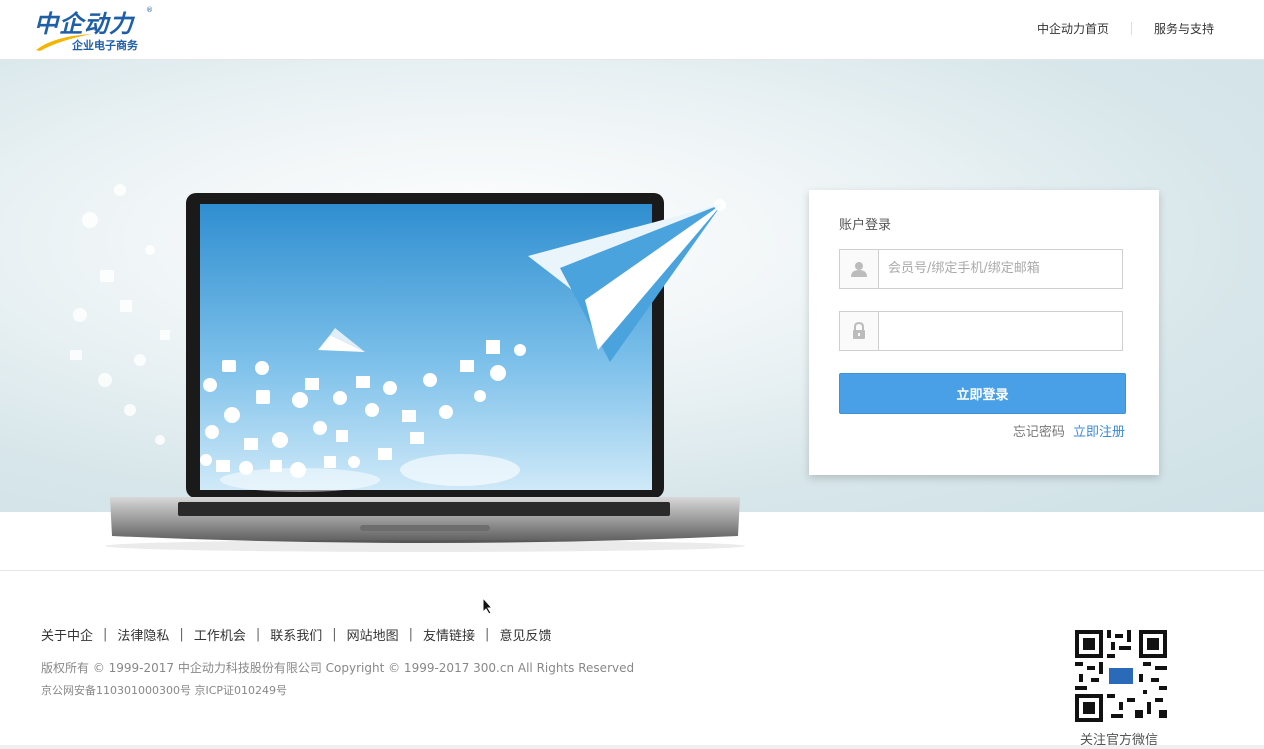 This screenshot has height=749, width=1264. What do you see at coordinates (859, 269) in the screenshot?
I see `user-icon` at bounding box center [859, 269].